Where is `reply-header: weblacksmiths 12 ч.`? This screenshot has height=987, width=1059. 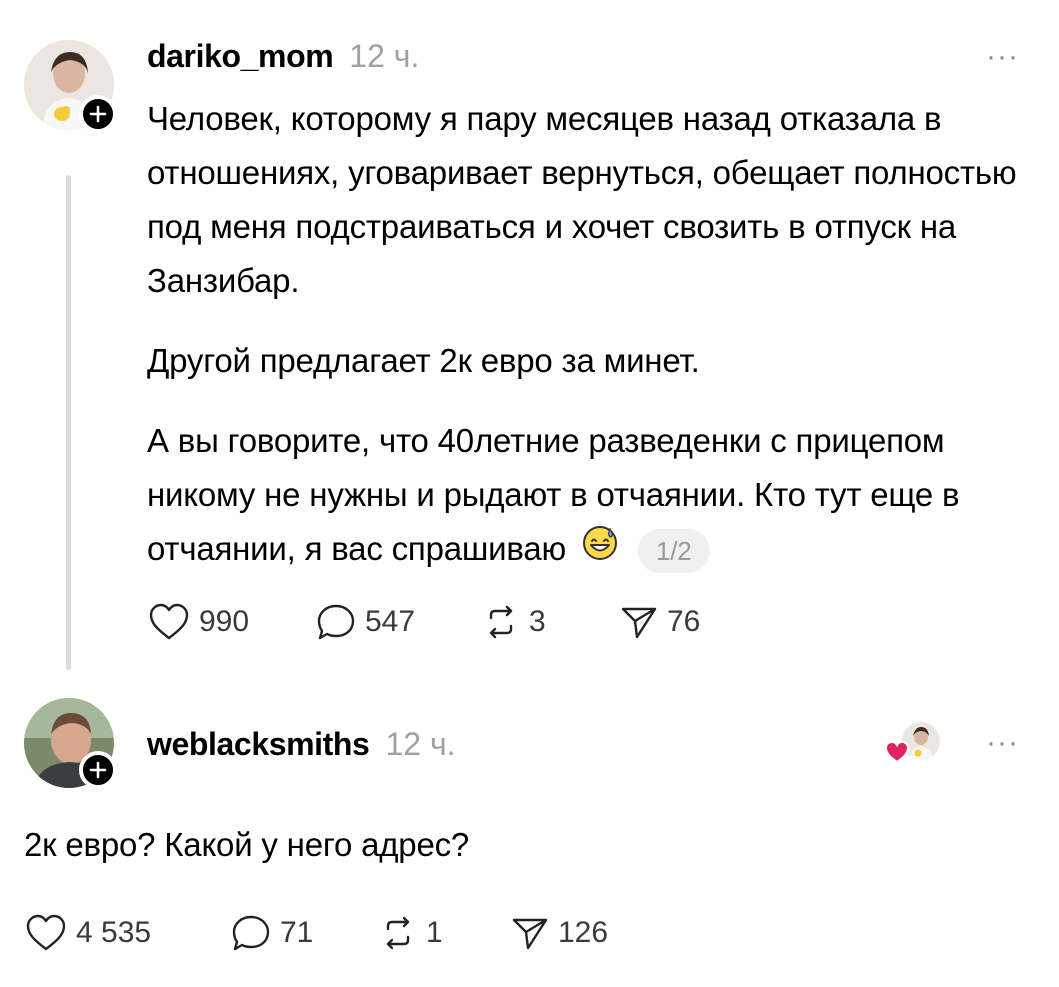
reply-header: weblacksmiths 12 ч. is located at coordinates (301, 744).